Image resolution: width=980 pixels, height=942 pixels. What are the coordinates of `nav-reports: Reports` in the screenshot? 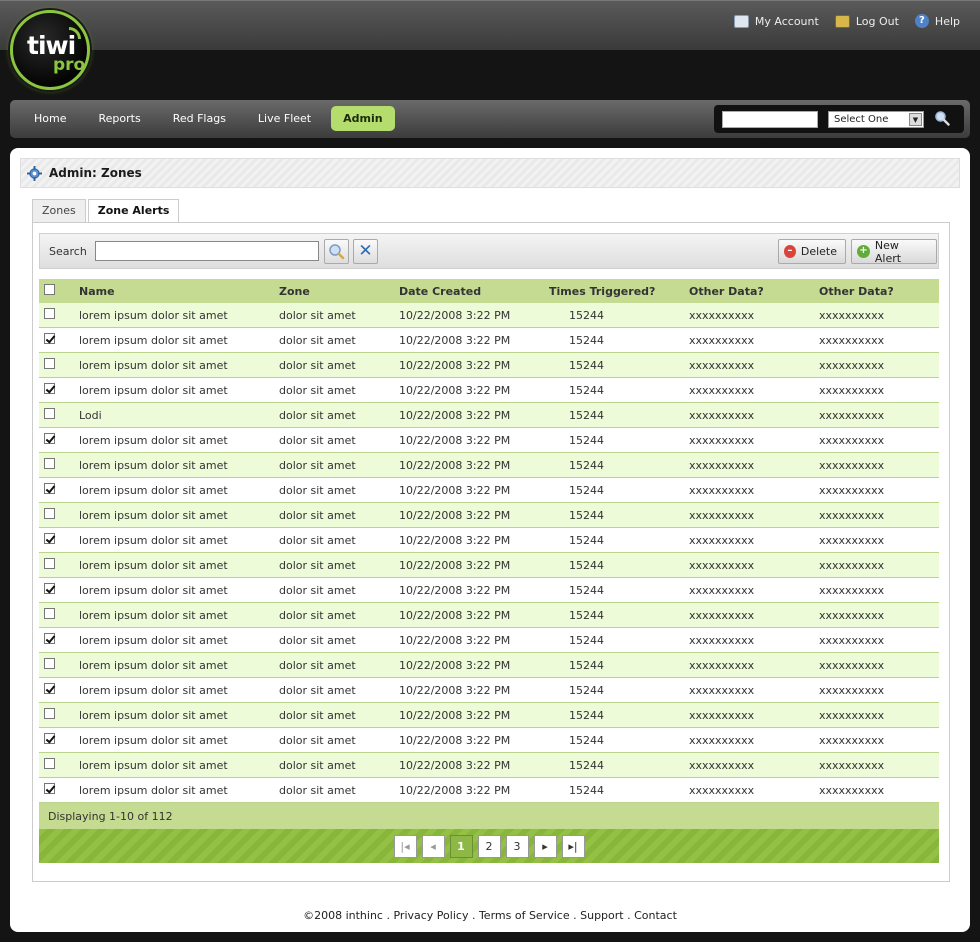 It's located at (119, 118).